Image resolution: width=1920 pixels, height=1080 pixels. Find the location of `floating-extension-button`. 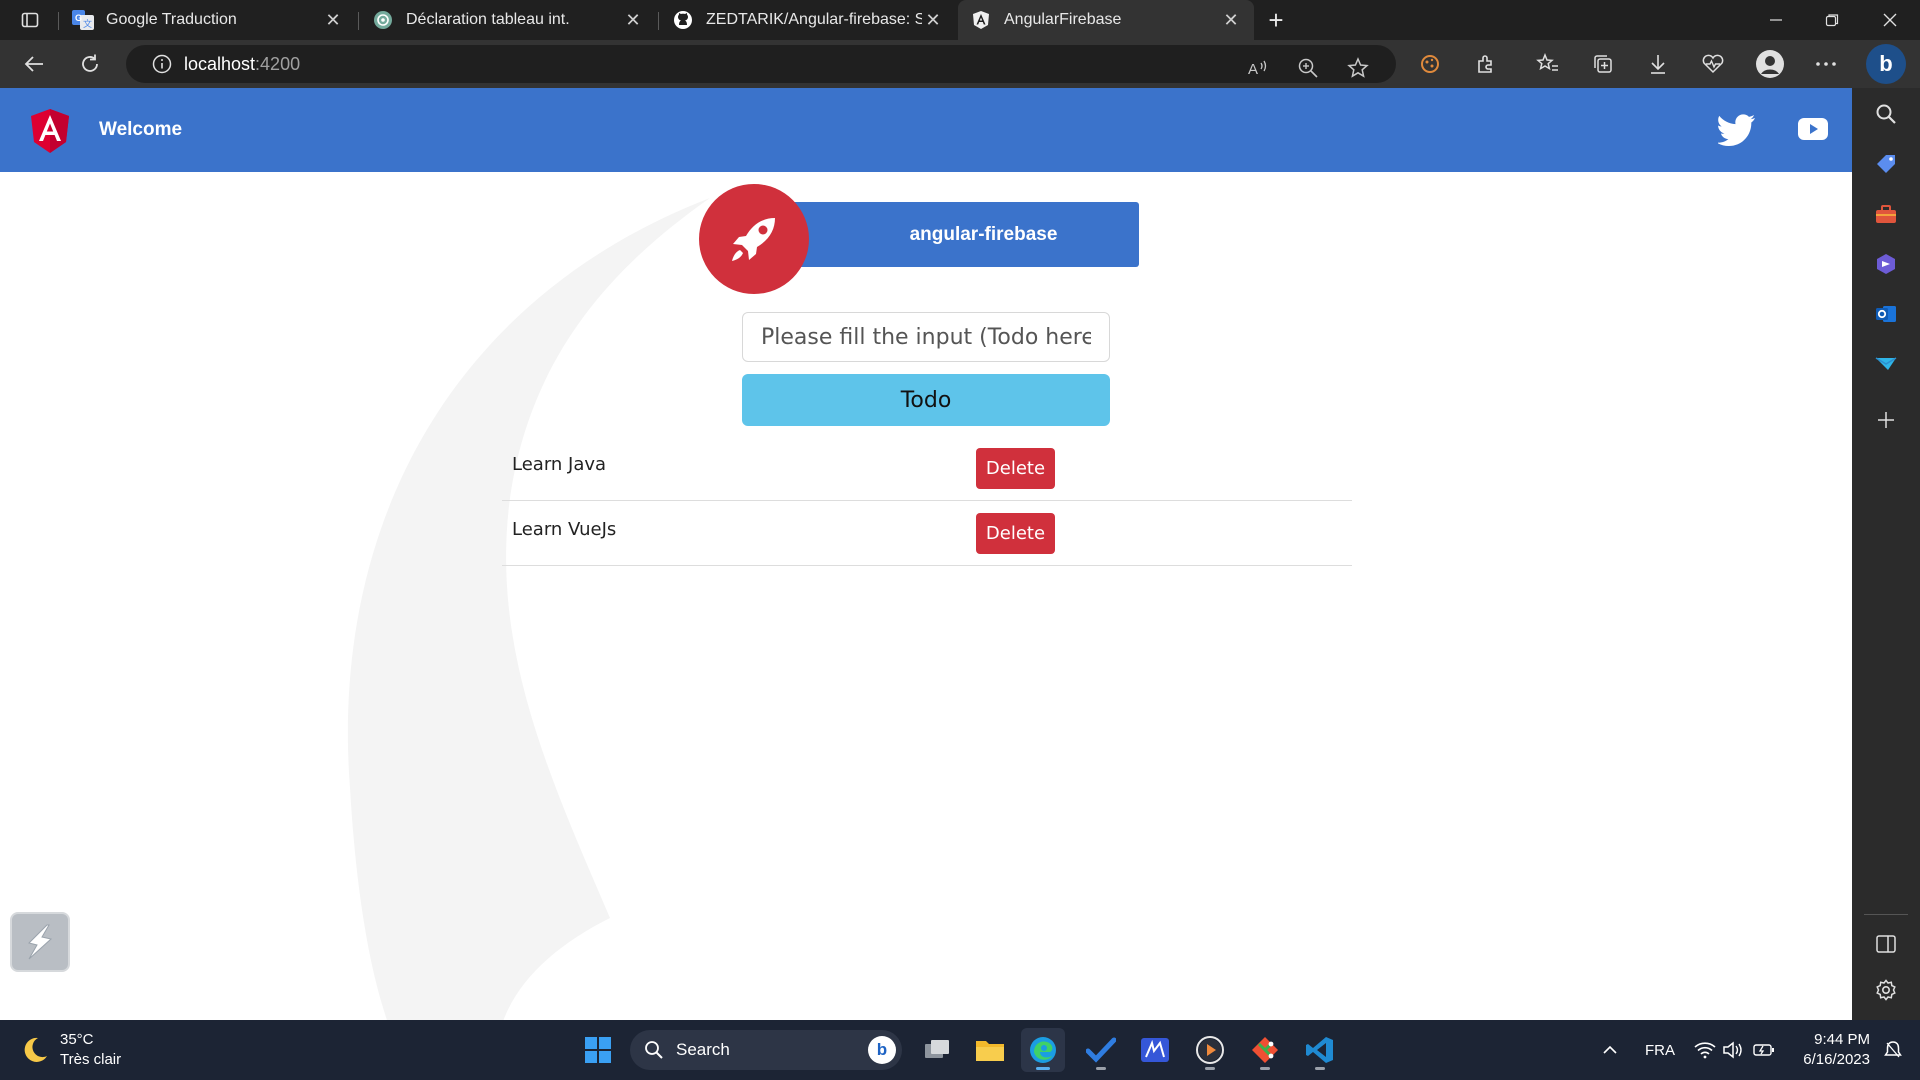

floating-extension-button is located at coordinates (40, 942).